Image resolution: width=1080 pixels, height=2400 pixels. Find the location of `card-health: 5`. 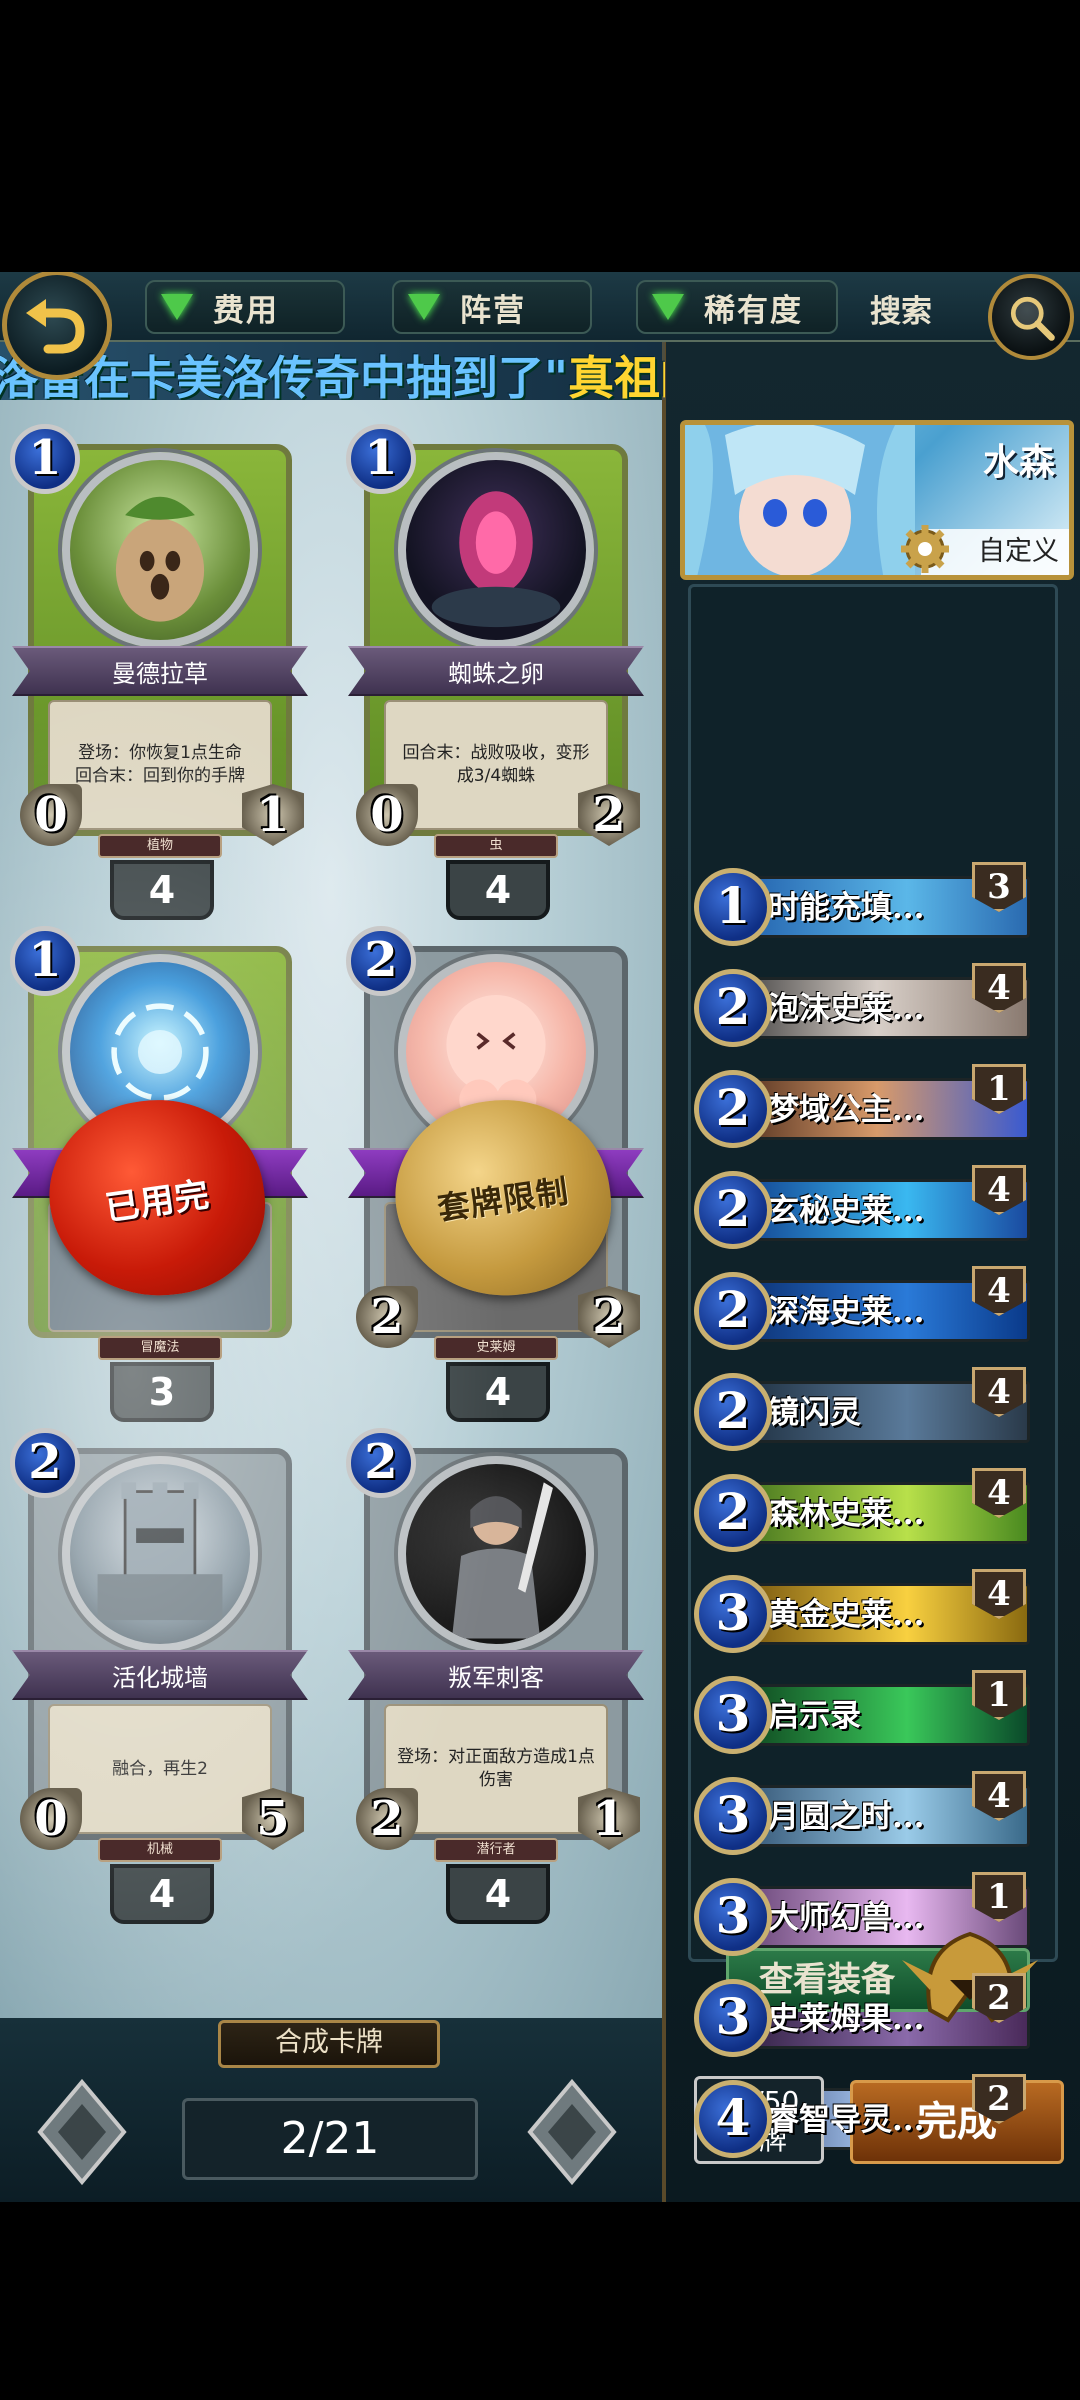

card-health: 5 is located at coordinates (273, 1819).